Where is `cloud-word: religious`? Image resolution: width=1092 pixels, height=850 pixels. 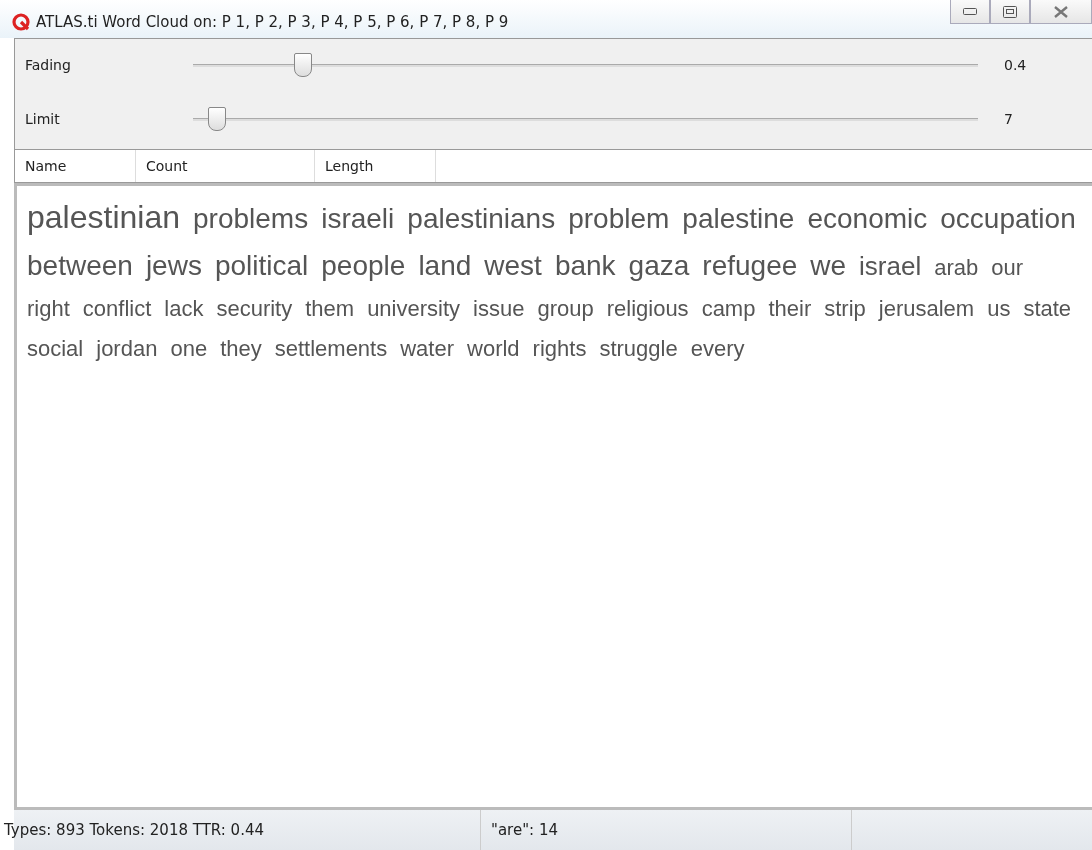
cloud-word: religious is located at coordinates (647, 309).